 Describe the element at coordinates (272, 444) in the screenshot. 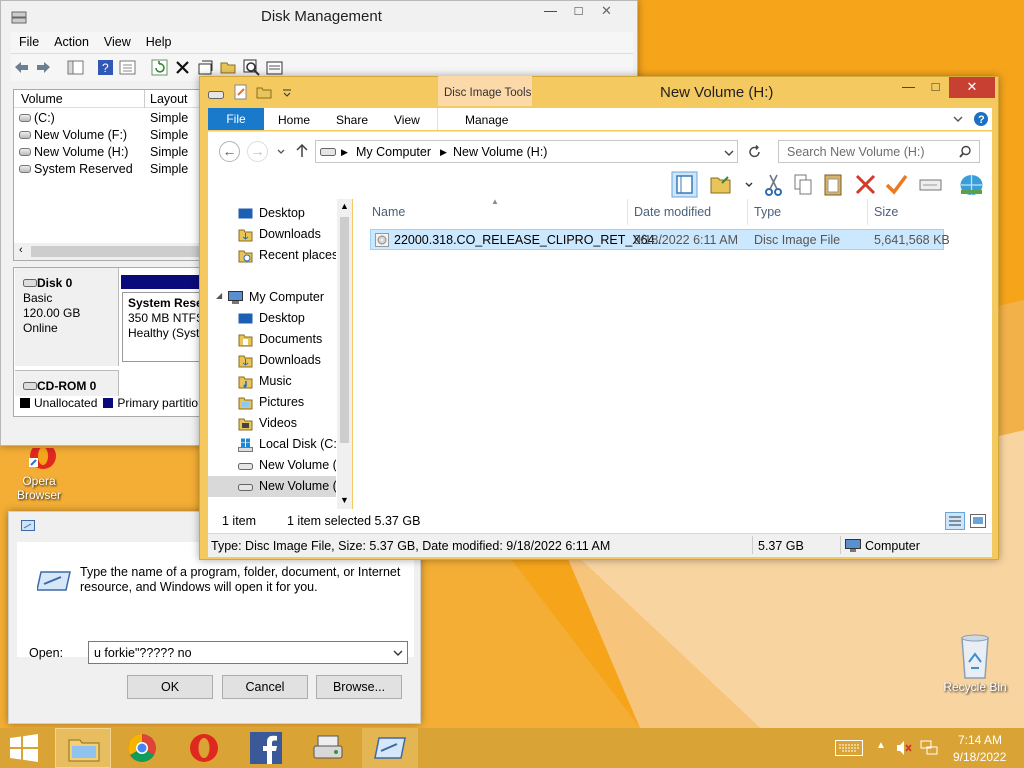

I see `nav-item-local-disk-c: Local Disk (C:)` at that location.